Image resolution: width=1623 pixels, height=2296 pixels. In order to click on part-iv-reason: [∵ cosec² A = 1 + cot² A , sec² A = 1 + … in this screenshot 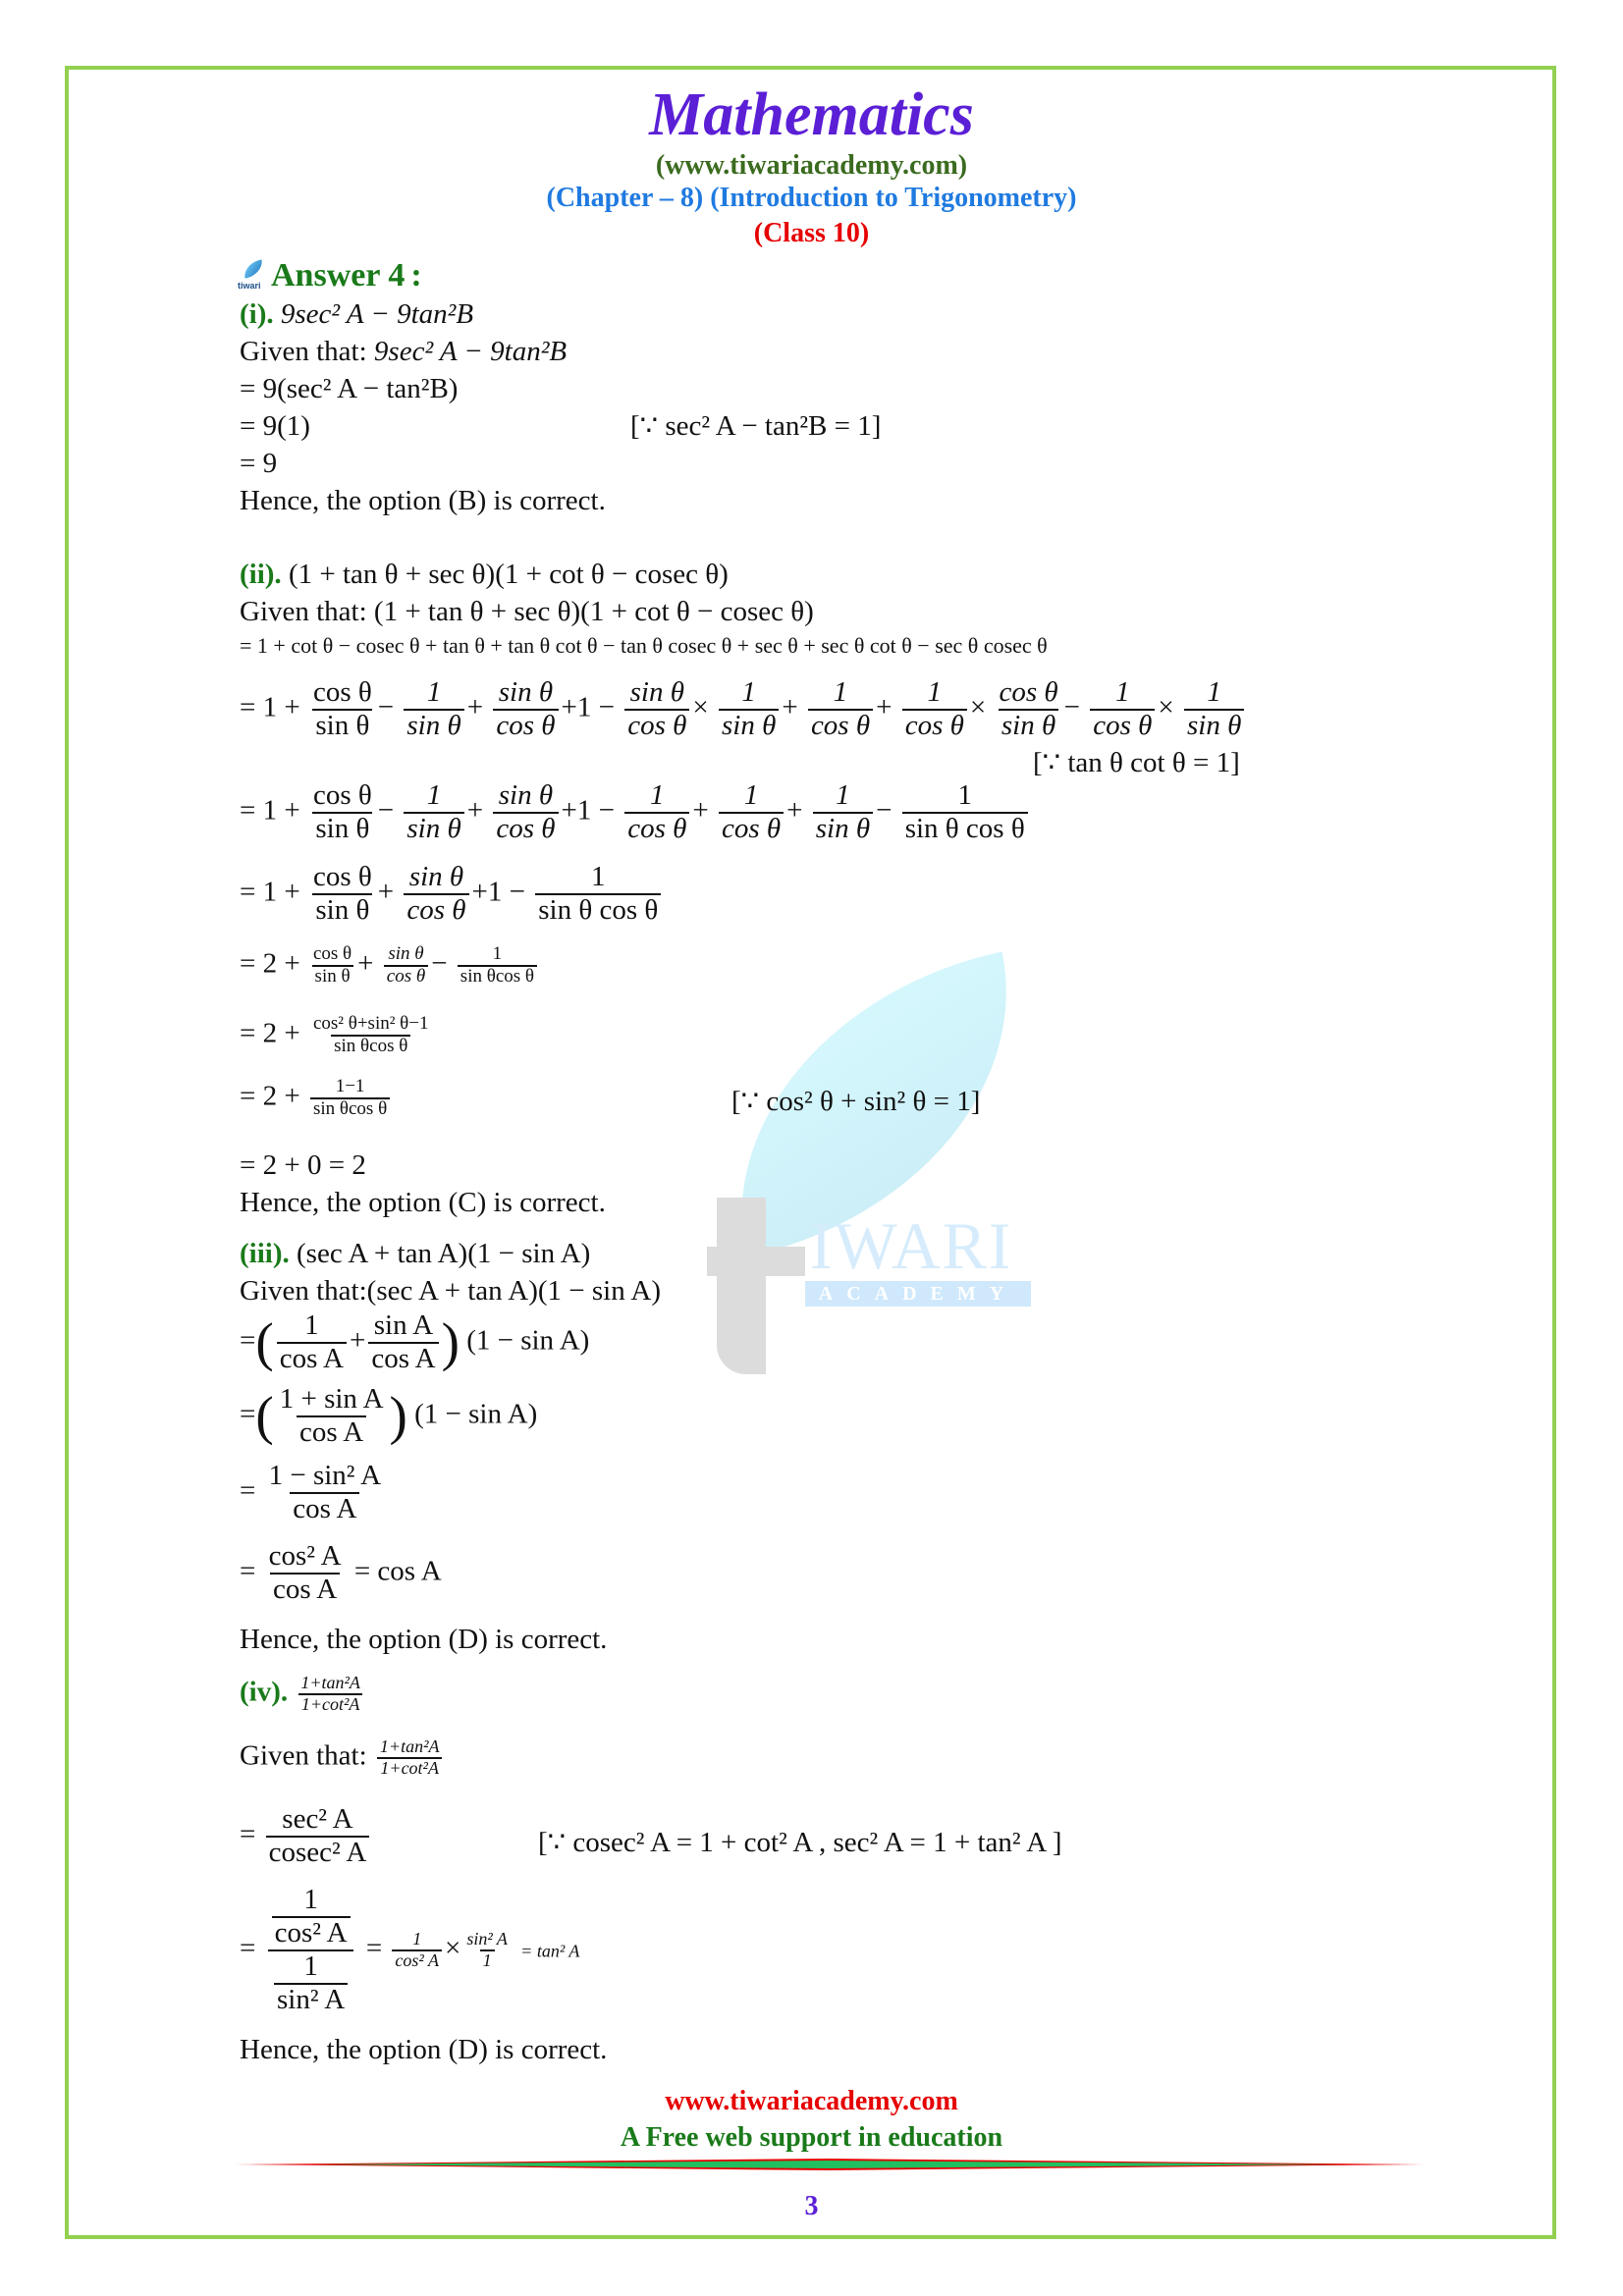, I will do `click(800, 1843)`.